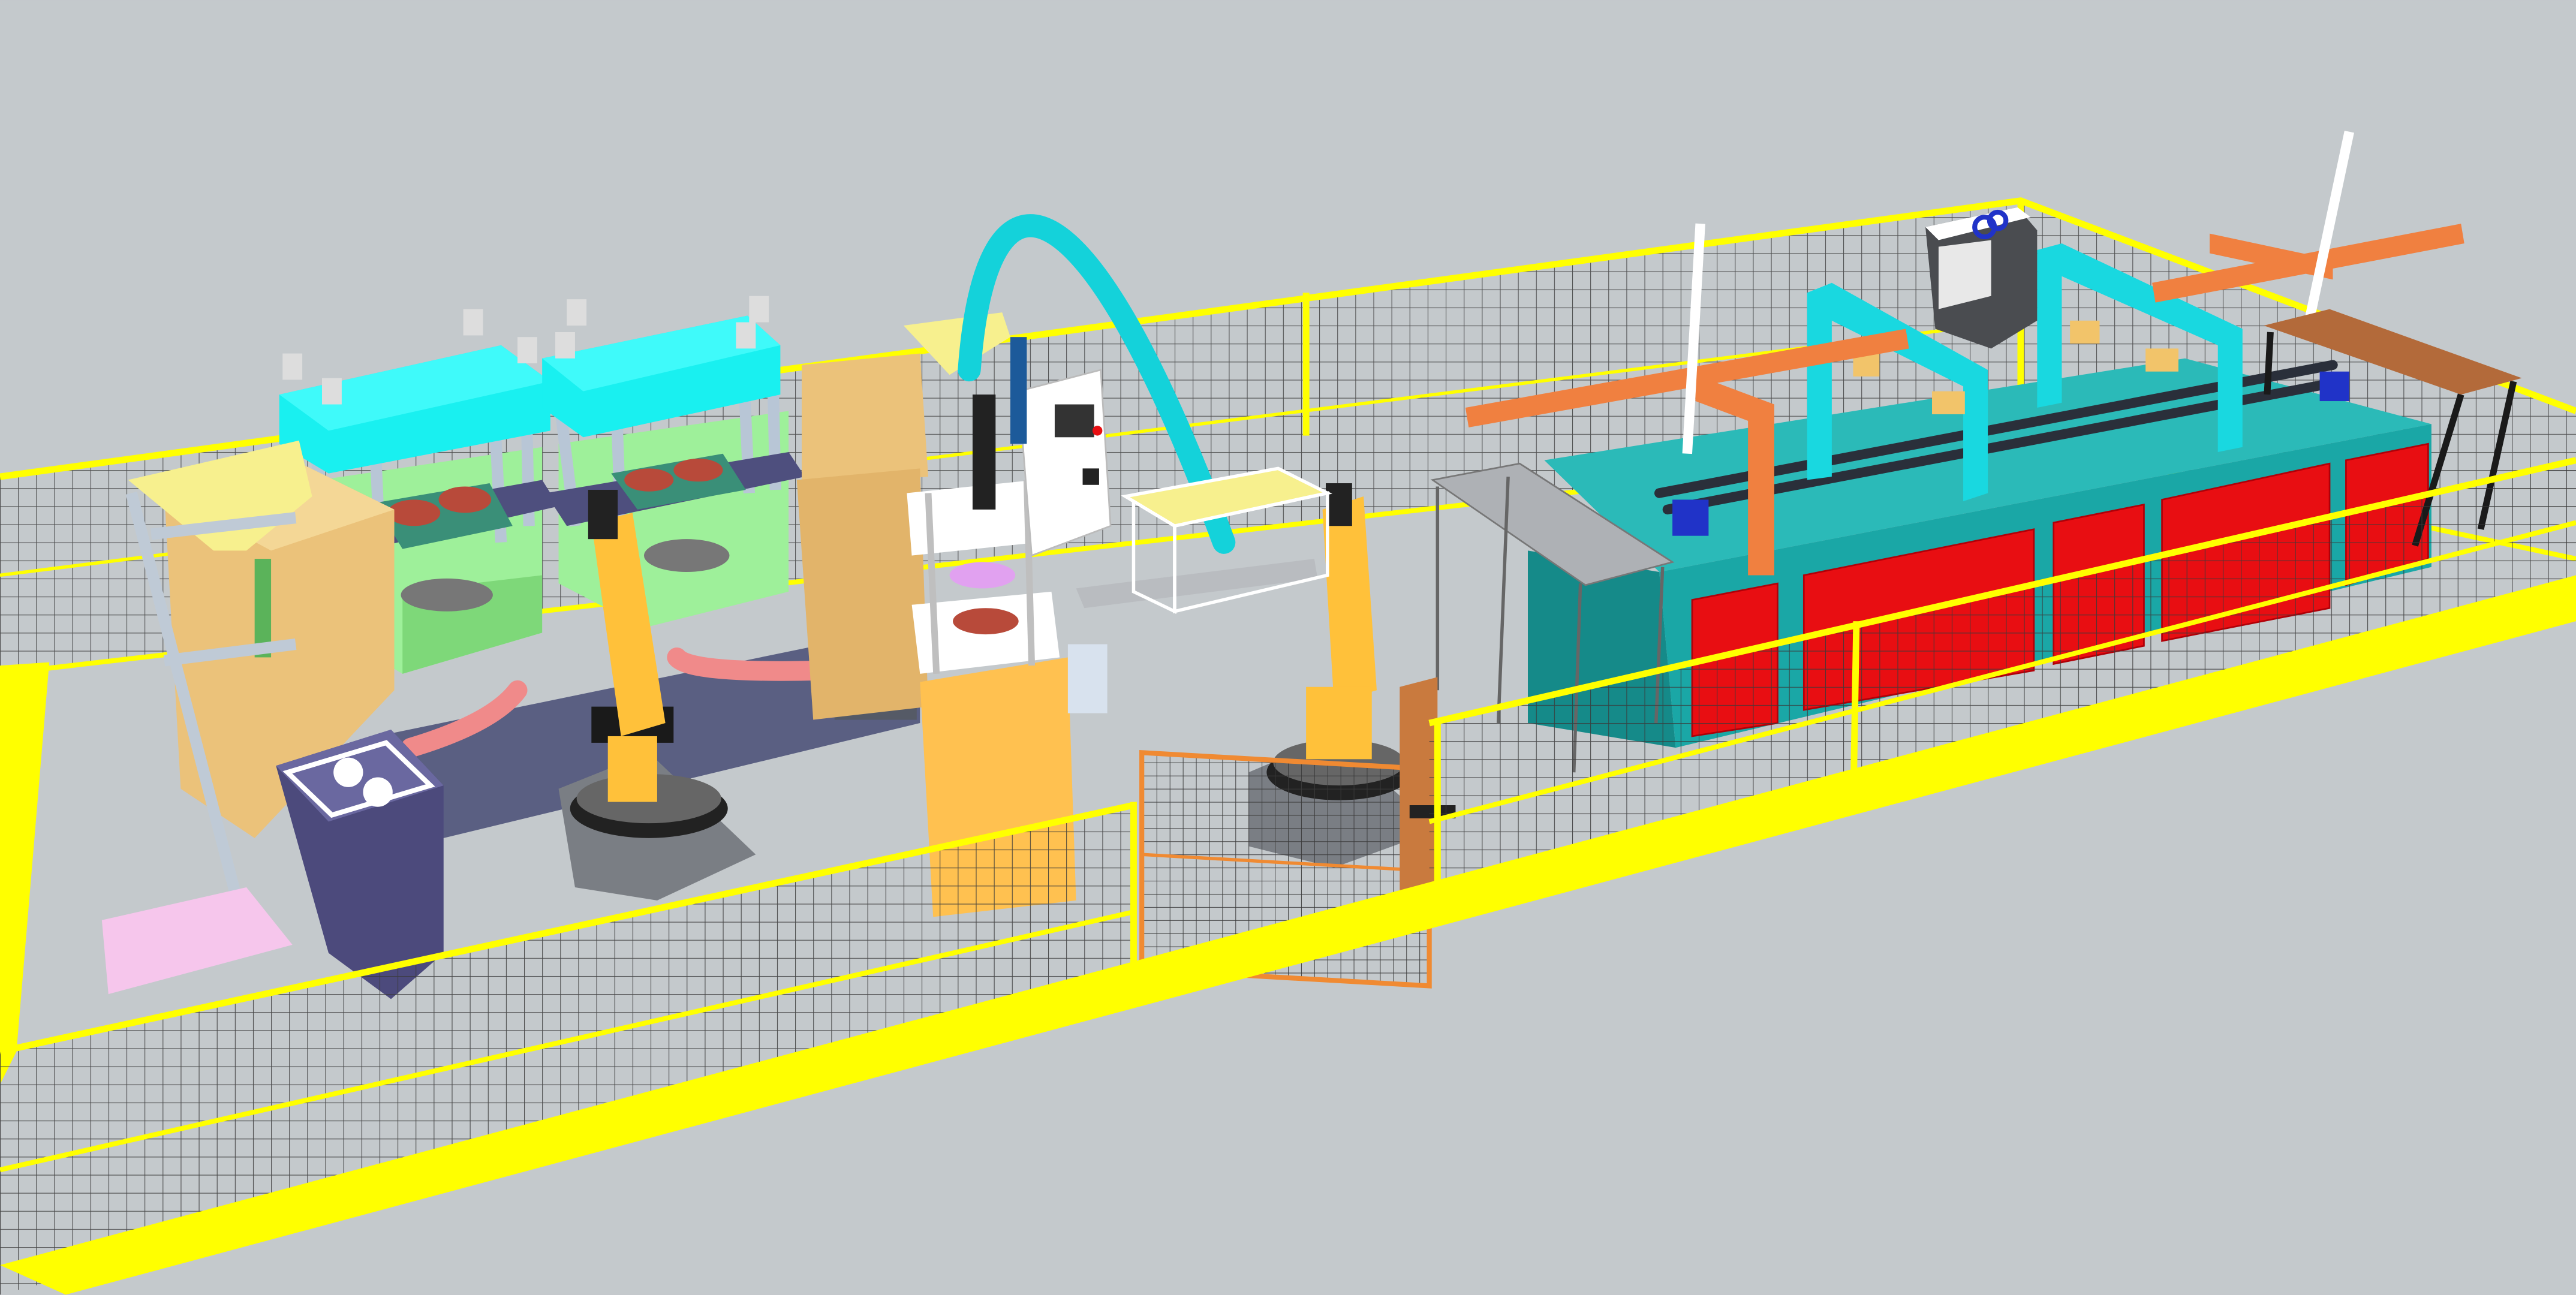 Image resolution: width=2576 pixels, height=1295 pixels. I want to click on motor-right, so click(2334, 387).